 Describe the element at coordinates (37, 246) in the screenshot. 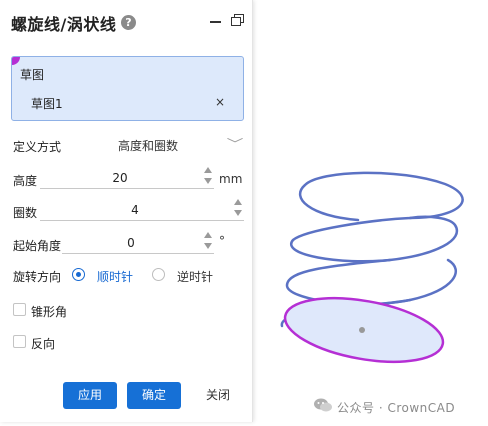

I see `start-angle-label: 起始角度` at that location.